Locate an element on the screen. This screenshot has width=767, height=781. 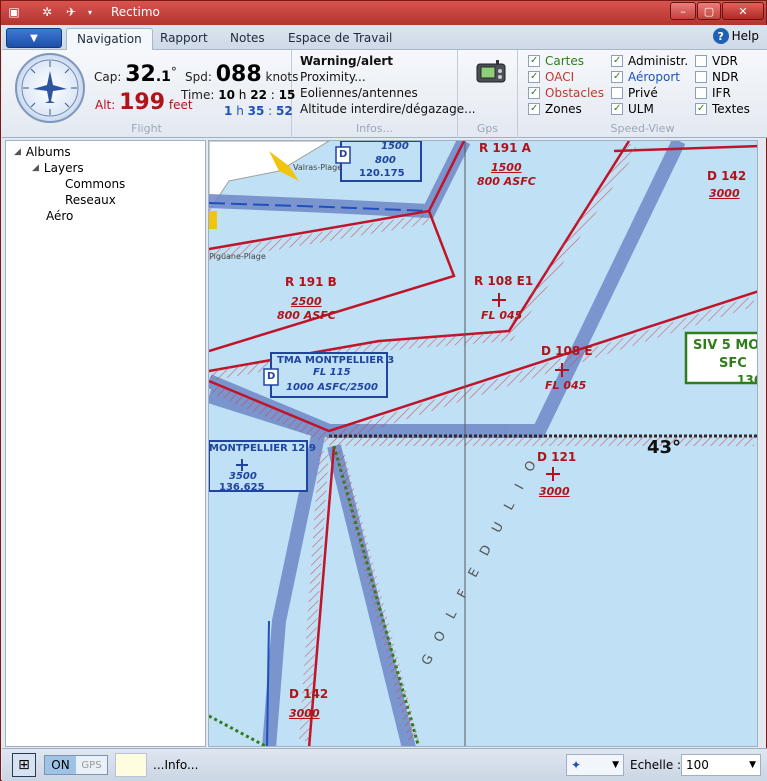
map-label-montpellier: MONTPELLIER 12.9 is located at coordinates (262, 448).